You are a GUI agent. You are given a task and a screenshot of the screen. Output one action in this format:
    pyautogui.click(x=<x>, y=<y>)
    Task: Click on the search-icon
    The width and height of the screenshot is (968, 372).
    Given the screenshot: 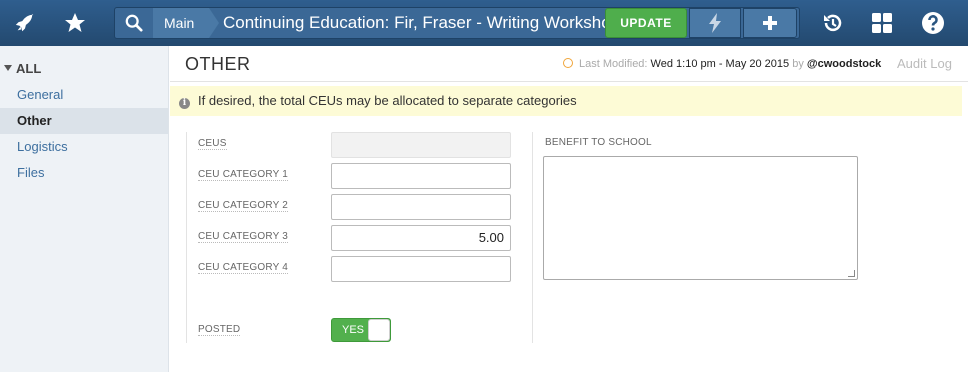 What is the action you would take?
    pyautogui.click(x=134, y=23)
    